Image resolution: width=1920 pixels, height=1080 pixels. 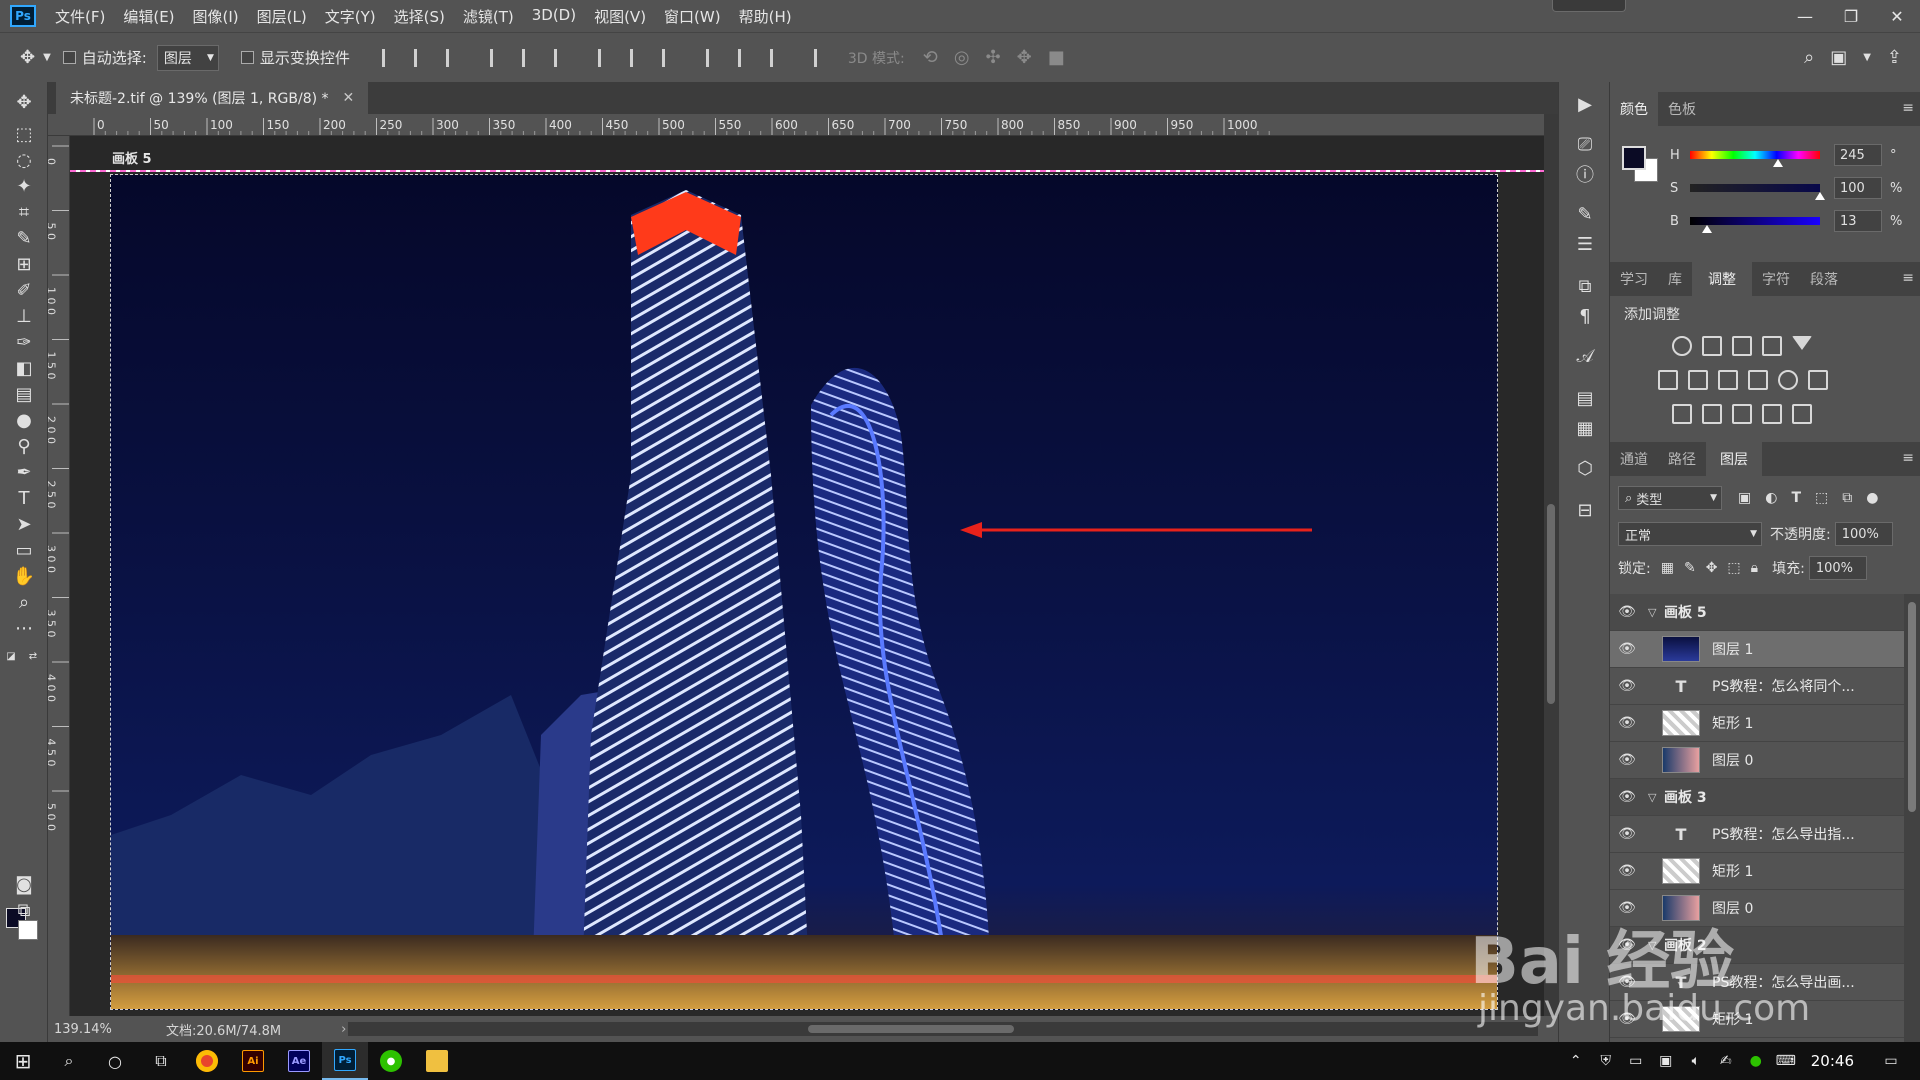 I want to click on tab-learn: 学习, so click(x=1634, y=279).